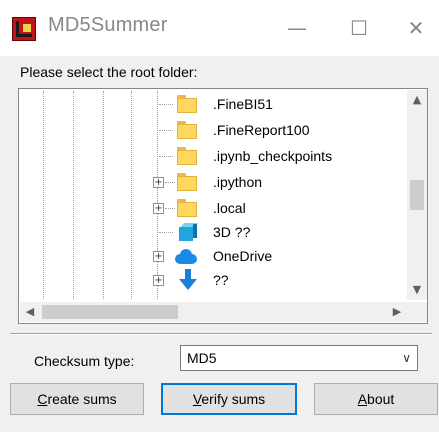 Image resolution: width=439 pixels, height=432 pixels. I want to click on scrollbar-corner, so click(417, 312).